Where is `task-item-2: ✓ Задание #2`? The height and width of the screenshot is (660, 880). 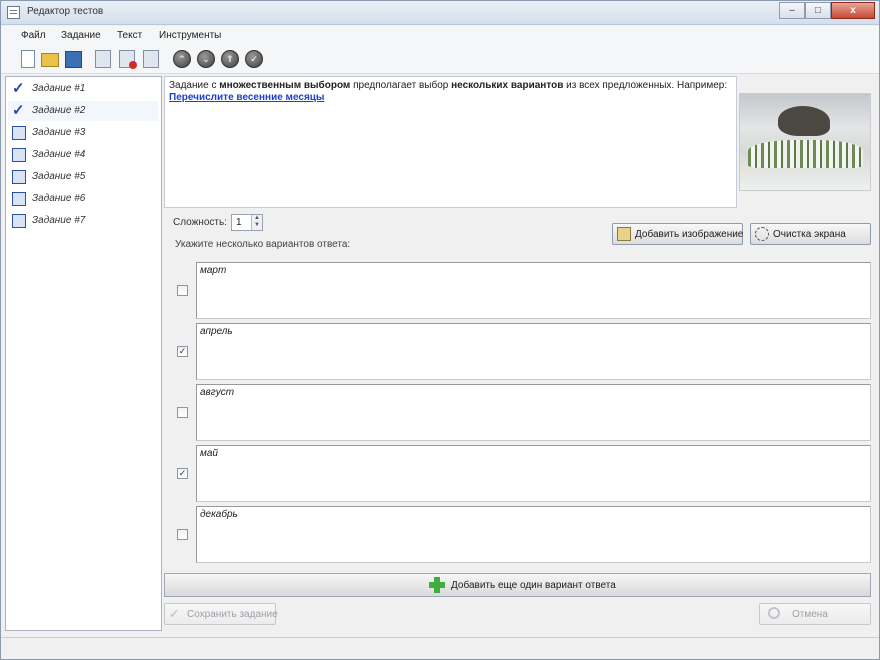
task-item-2: ✓ Задание #2 is located at coordinates (83, 111).